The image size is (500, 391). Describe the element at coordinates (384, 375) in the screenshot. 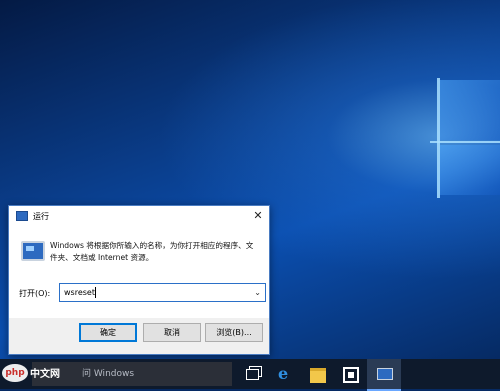

I see `run-taskbar-icon` at that location.